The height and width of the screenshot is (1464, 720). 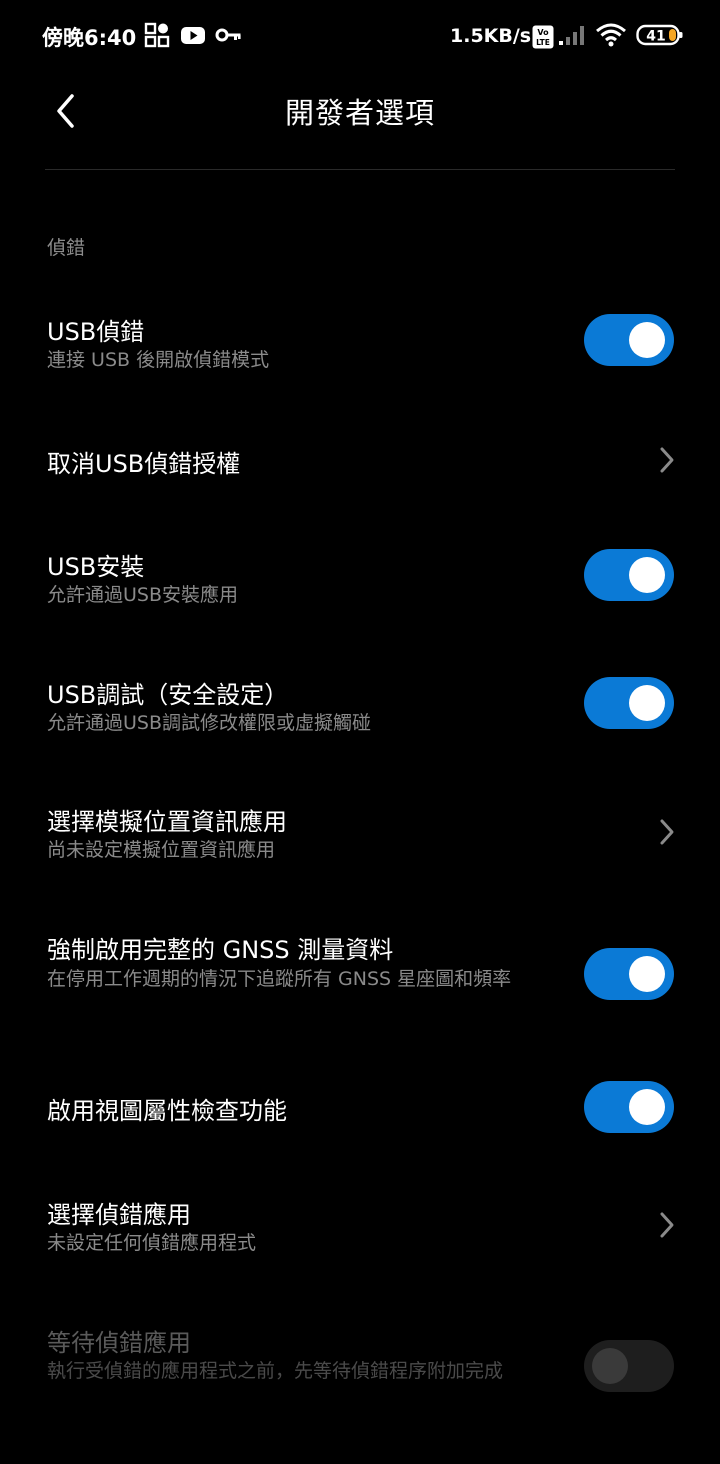 I want to click on view-attribute-inspection-toggle, so click(x=629, y=1107).